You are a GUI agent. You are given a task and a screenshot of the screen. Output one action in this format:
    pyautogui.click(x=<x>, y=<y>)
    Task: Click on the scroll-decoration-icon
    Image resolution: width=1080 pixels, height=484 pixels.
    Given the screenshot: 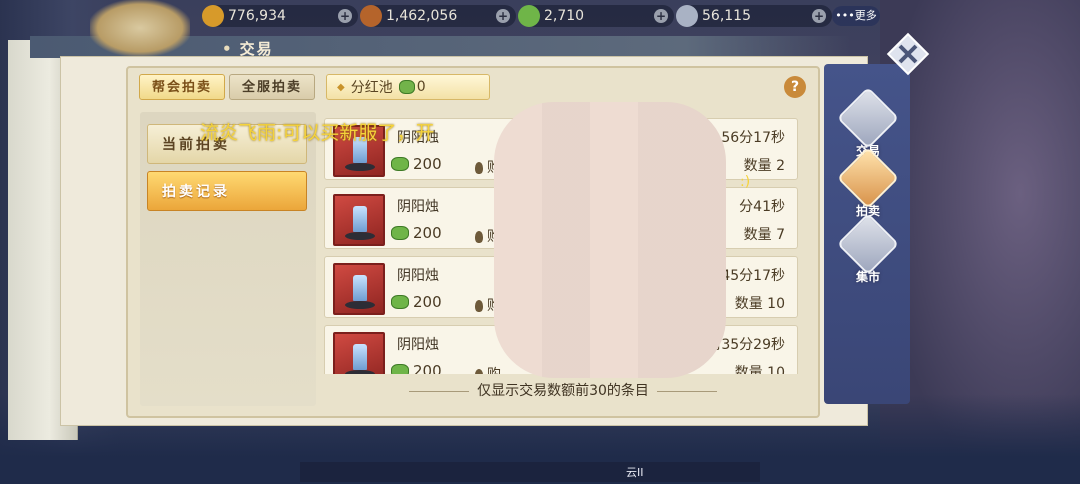 What is the action you would take?
    pyautogui.click(x=140, y=28)
    